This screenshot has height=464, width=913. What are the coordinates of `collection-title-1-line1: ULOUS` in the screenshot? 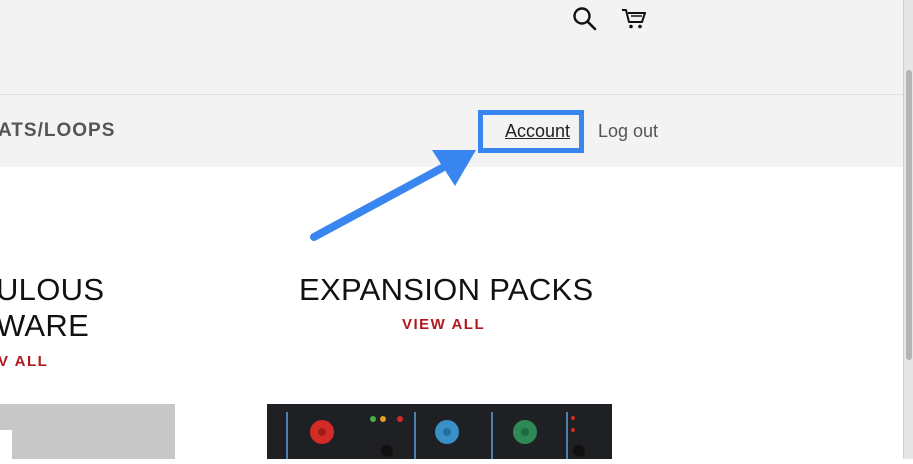 It's located at (52, 289).